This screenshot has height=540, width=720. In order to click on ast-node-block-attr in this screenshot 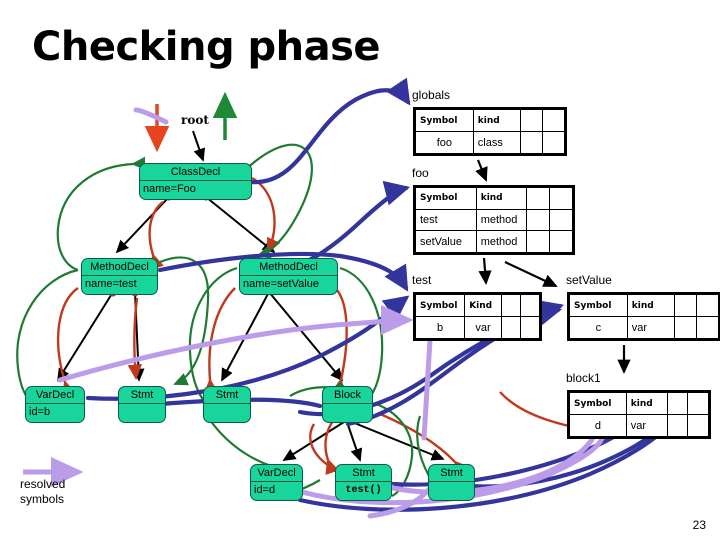, I will do `click(347, 412)`.